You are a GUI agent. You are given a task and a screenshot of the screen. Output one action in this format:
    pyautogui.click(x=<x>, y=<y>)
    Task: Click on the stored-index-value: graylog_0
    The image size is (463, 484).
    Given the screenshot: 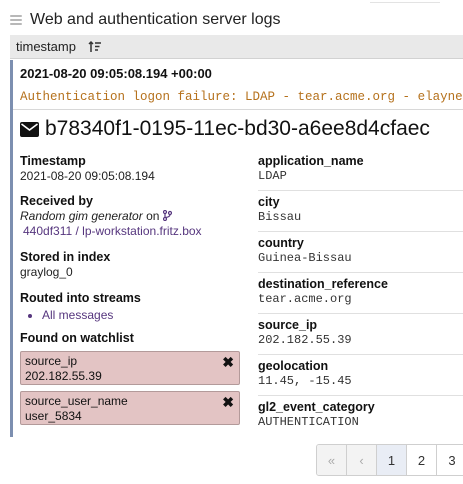 What is the action you would take?
    pyautogui.click(x=46, y=272)
    